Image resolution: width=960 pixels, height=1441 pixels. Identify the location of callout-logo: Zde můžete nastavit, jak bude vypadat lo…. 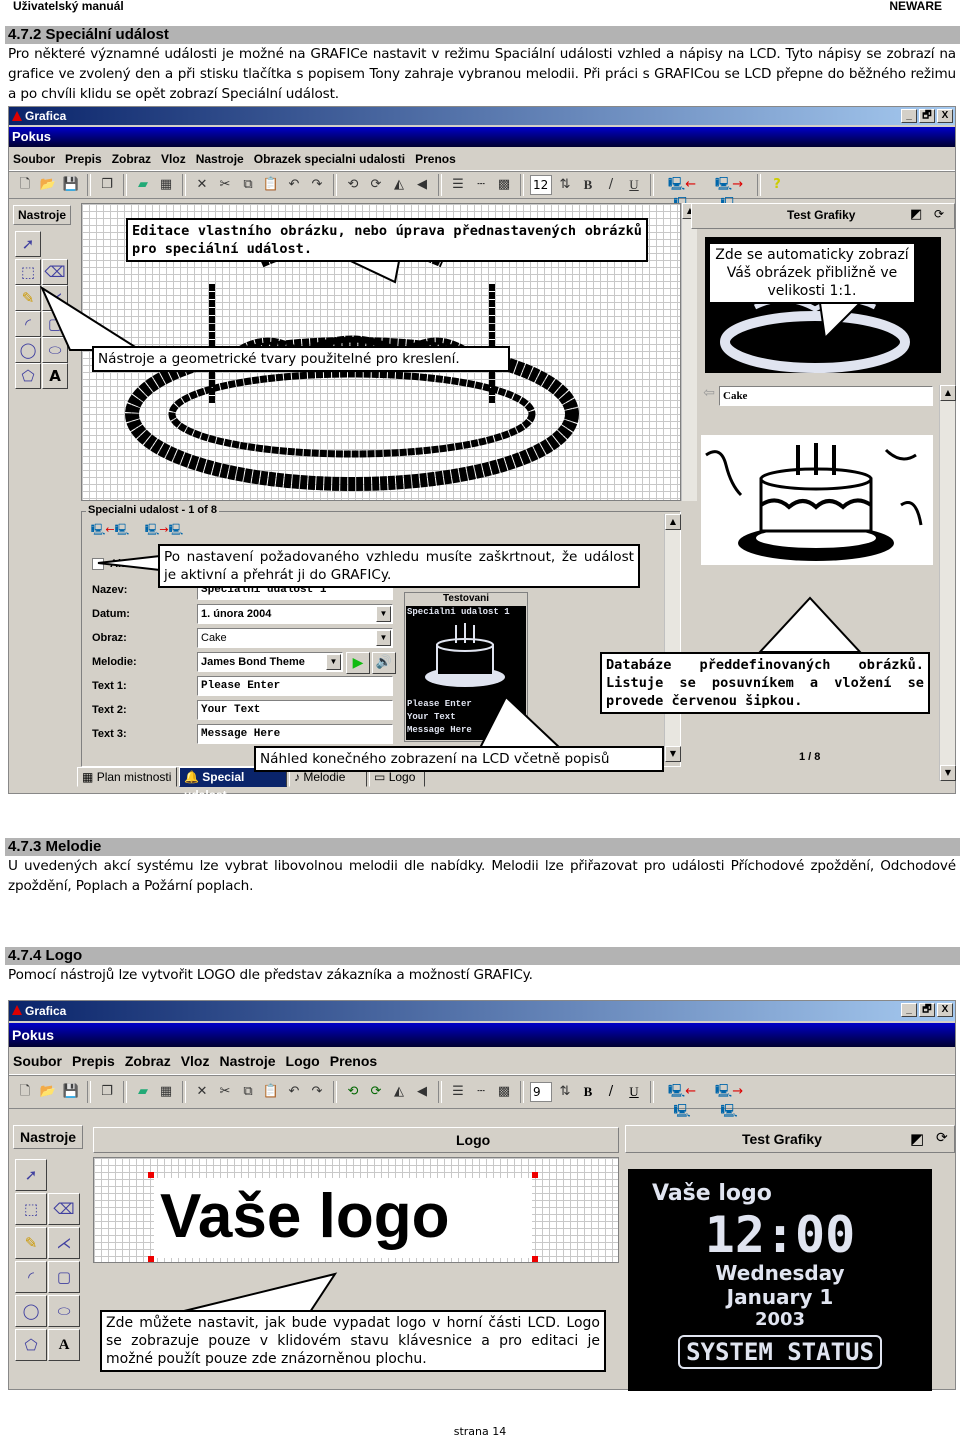
(353, 1341).